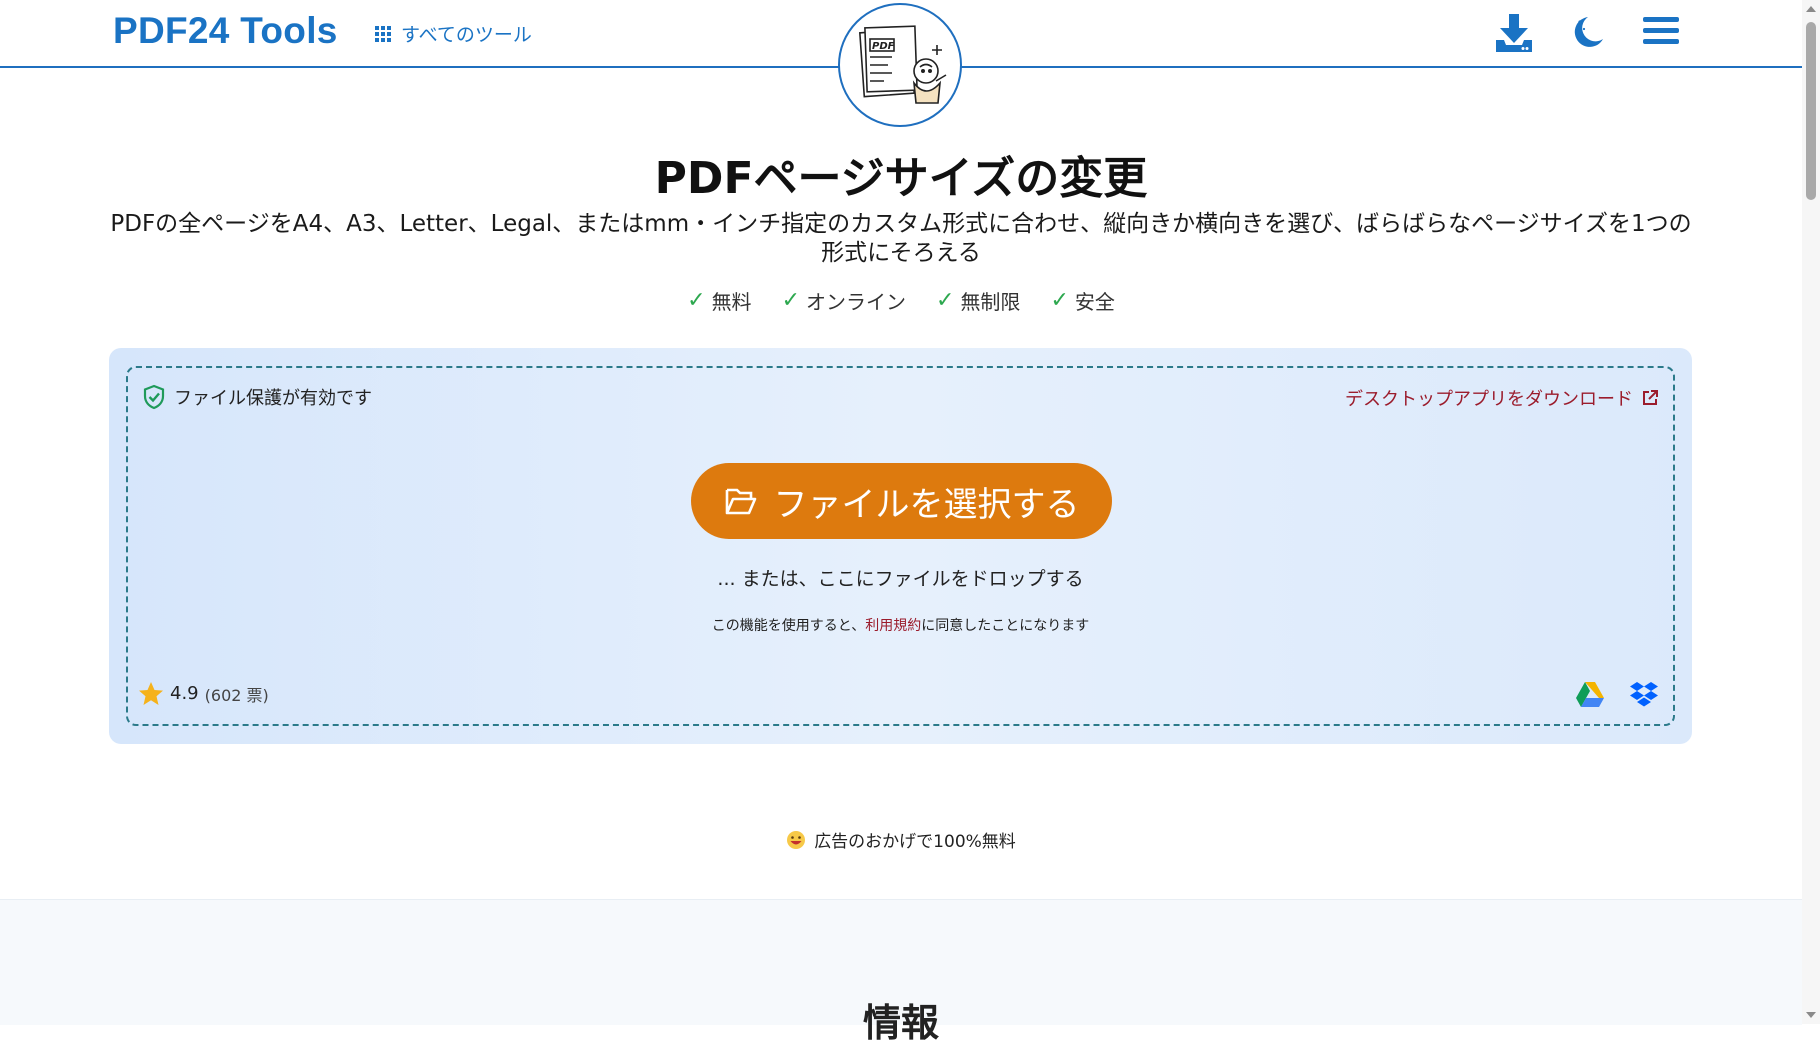 This screenshot has height=1047, width=1820. I want to click on feature-list: ✓ 無料 ✓ オンライン ✓ 無制限 ✓ 安全, so click(901, 300).